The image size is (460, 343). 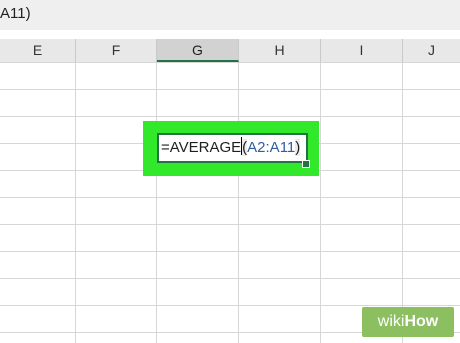 I want to click on fill-handle, so click(x=306, y=164).